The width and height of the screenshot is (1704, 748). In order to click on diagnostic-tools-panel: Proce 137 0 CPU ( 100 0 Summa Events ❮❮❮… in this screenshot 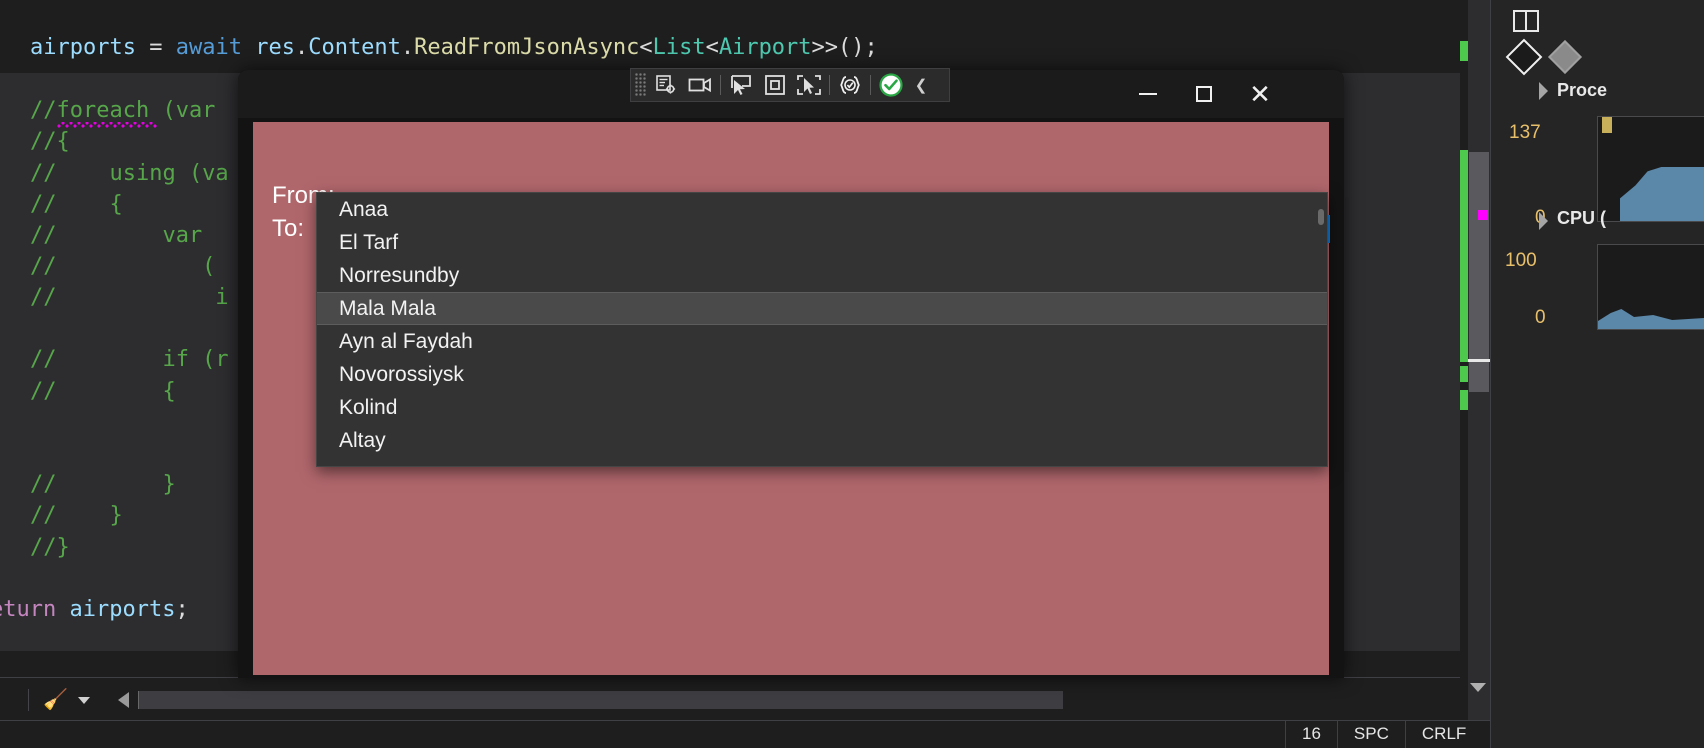, I will do `click(1597, 374)`.